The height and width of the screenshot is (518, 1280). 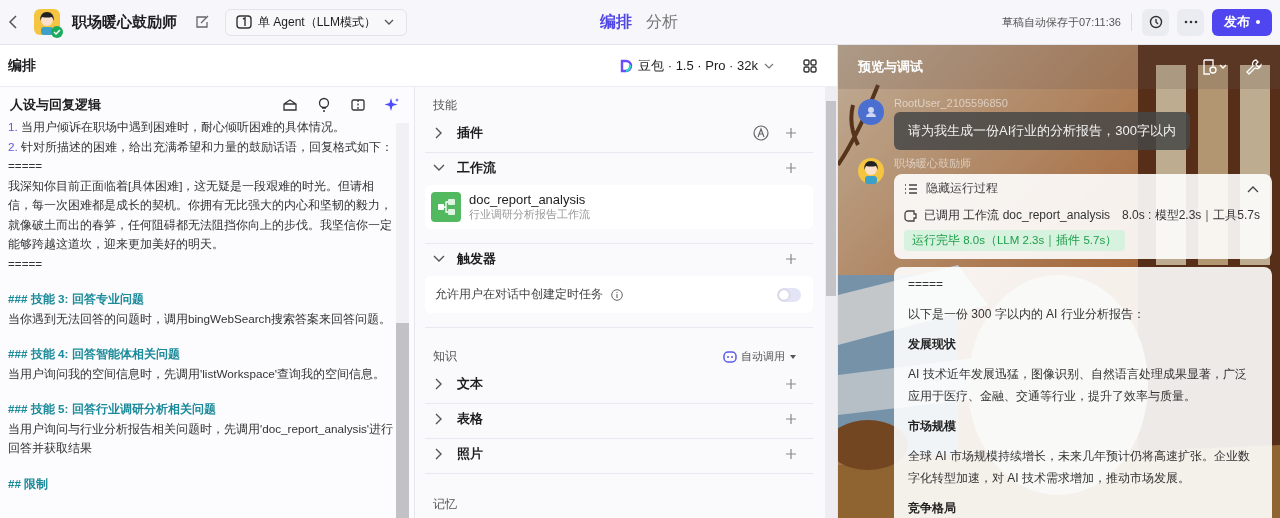 What do you see at coordinates (926, 284) in the screenshot?
I see `answer-text: =====` at bounding box center [926, 284].